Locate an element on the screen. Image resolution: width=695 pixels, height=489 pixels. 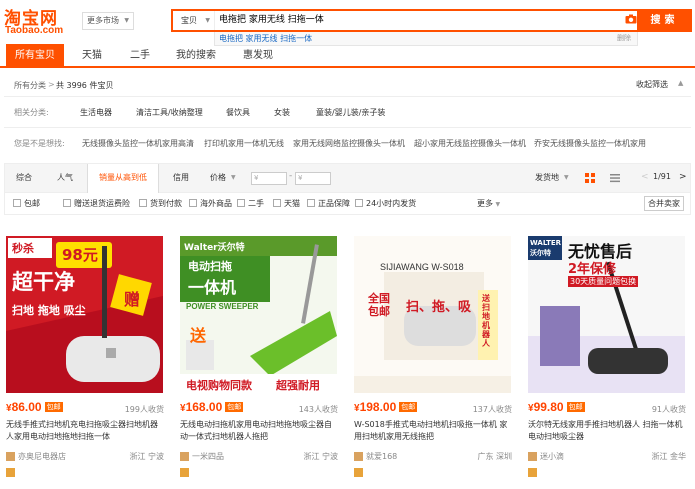
collapse-filter-button: 收起筛选 is located at coordinates (652, 84).